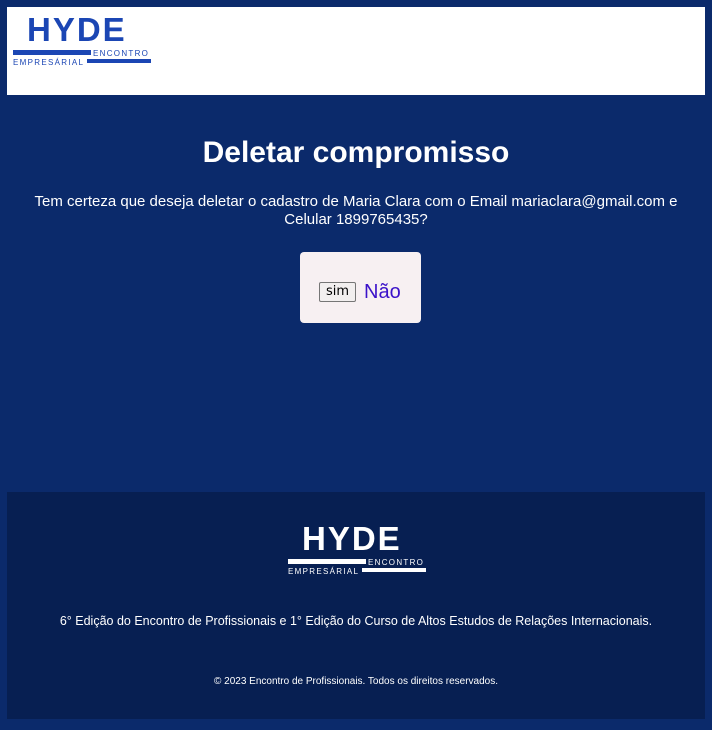  I want to click on hyde-logo: HYDE ENCONTRO EMPRESÁRIAL, so click(83, 39).